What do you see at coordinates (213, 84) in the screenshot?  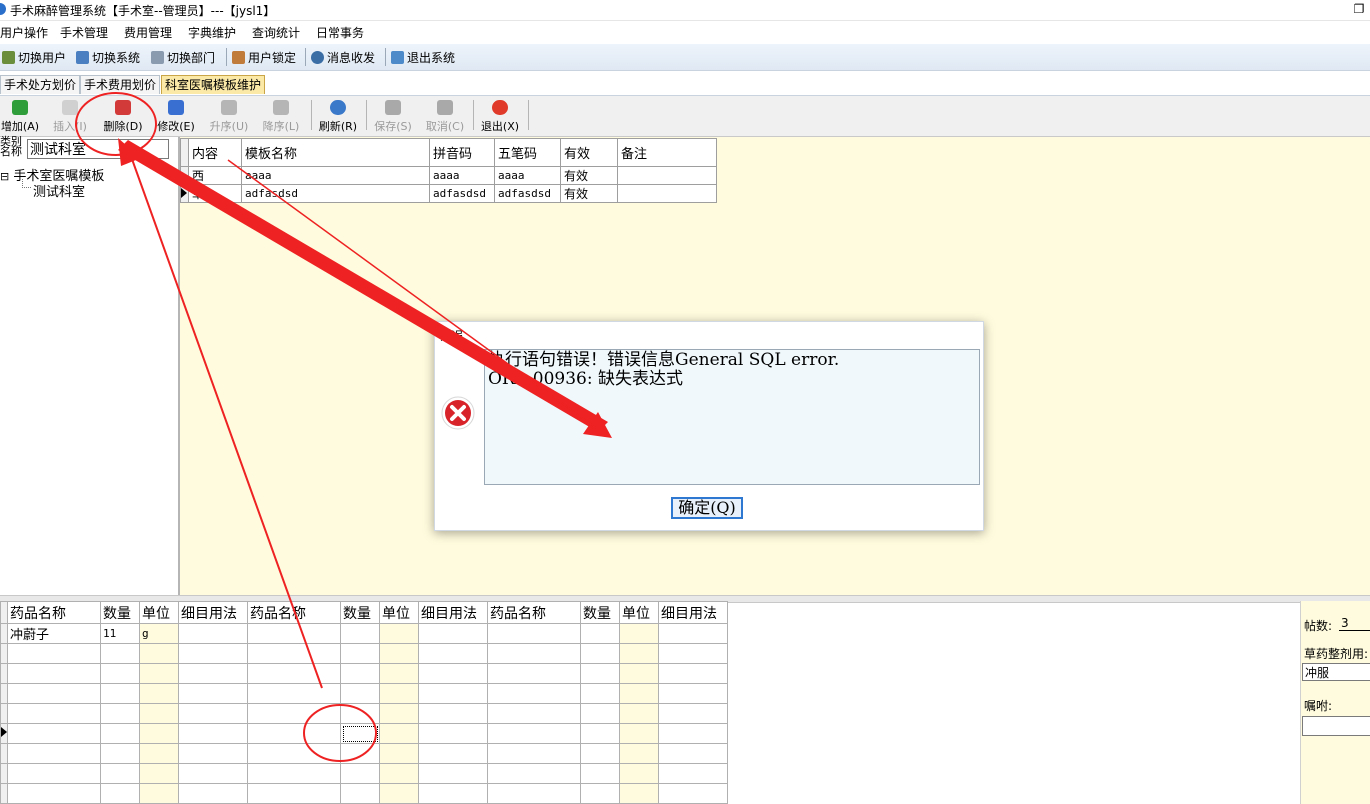 I see `tab-template-maintenance: 科室医嘱模板维护` at bounding box center [213, 84].